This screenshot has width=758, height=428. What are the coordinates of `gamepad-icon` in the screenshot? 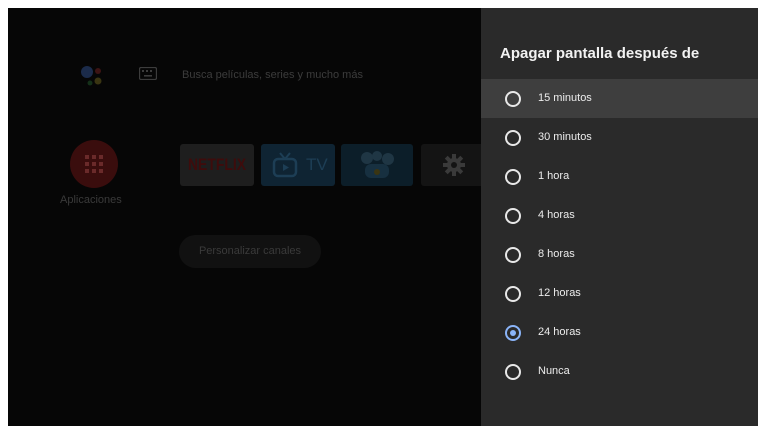 It's located at (377, 164).